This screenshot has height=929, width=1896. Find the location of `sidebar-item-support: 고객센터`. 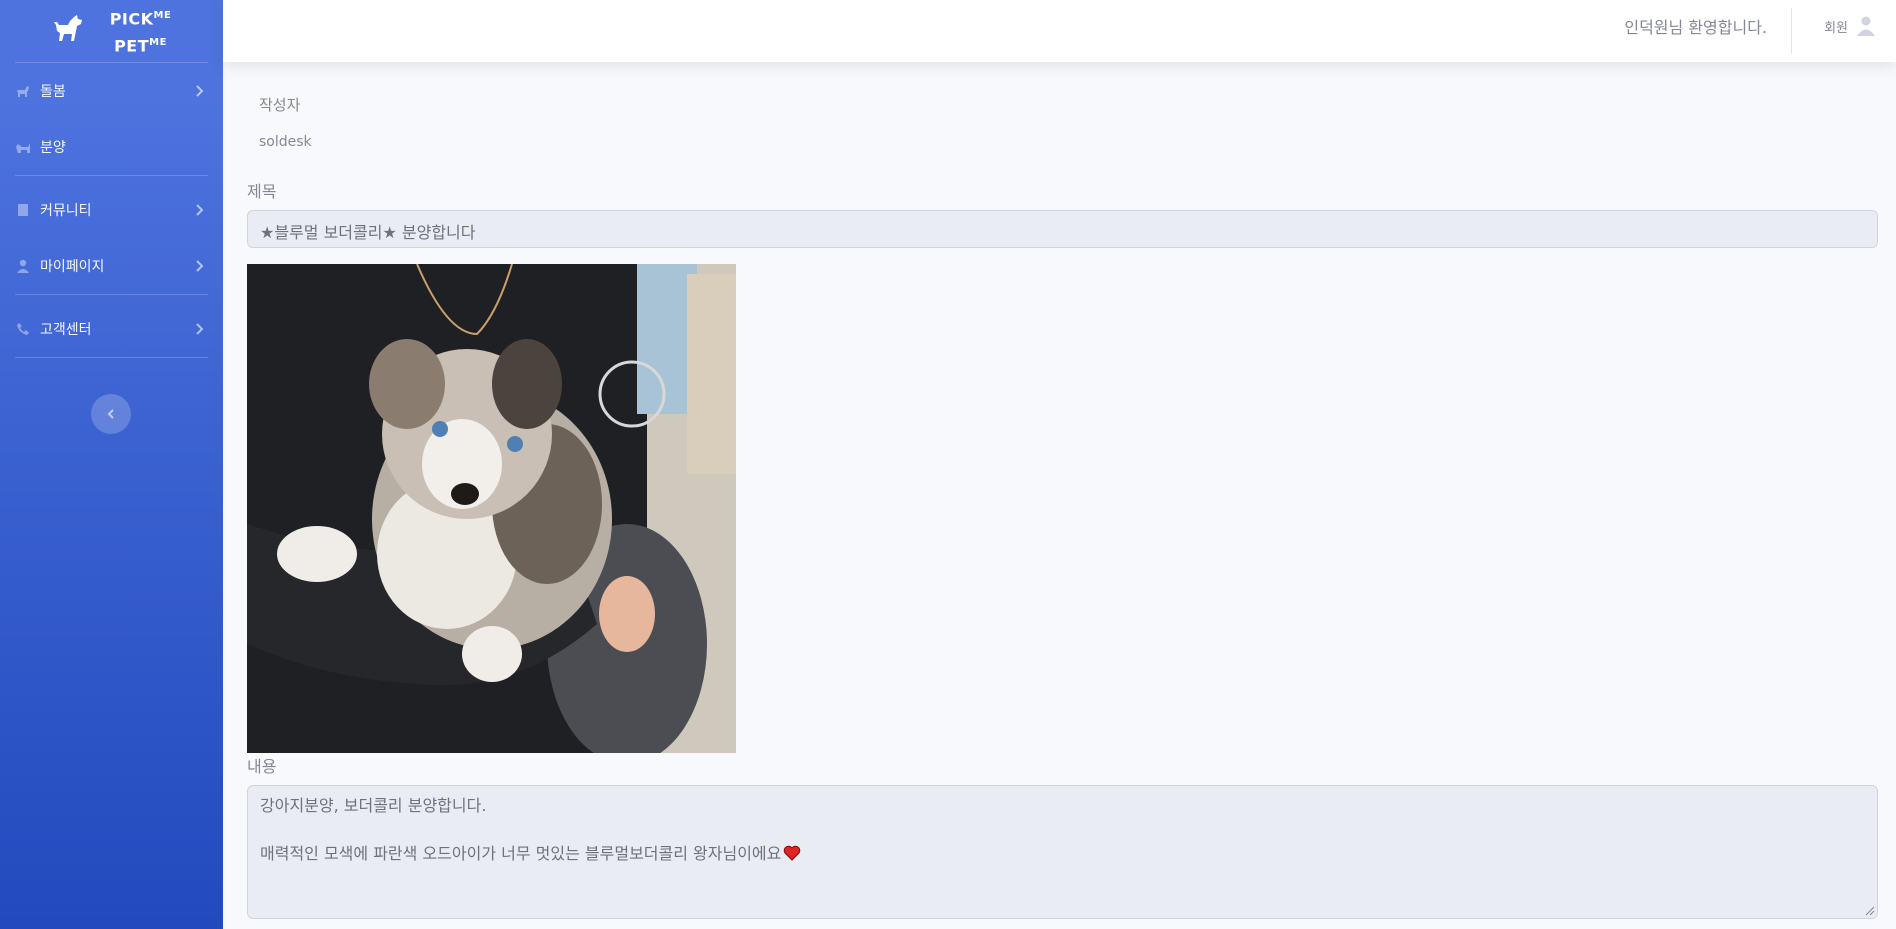

sidebar-item-support: 고객센터 is located at coordinates (111, 329).